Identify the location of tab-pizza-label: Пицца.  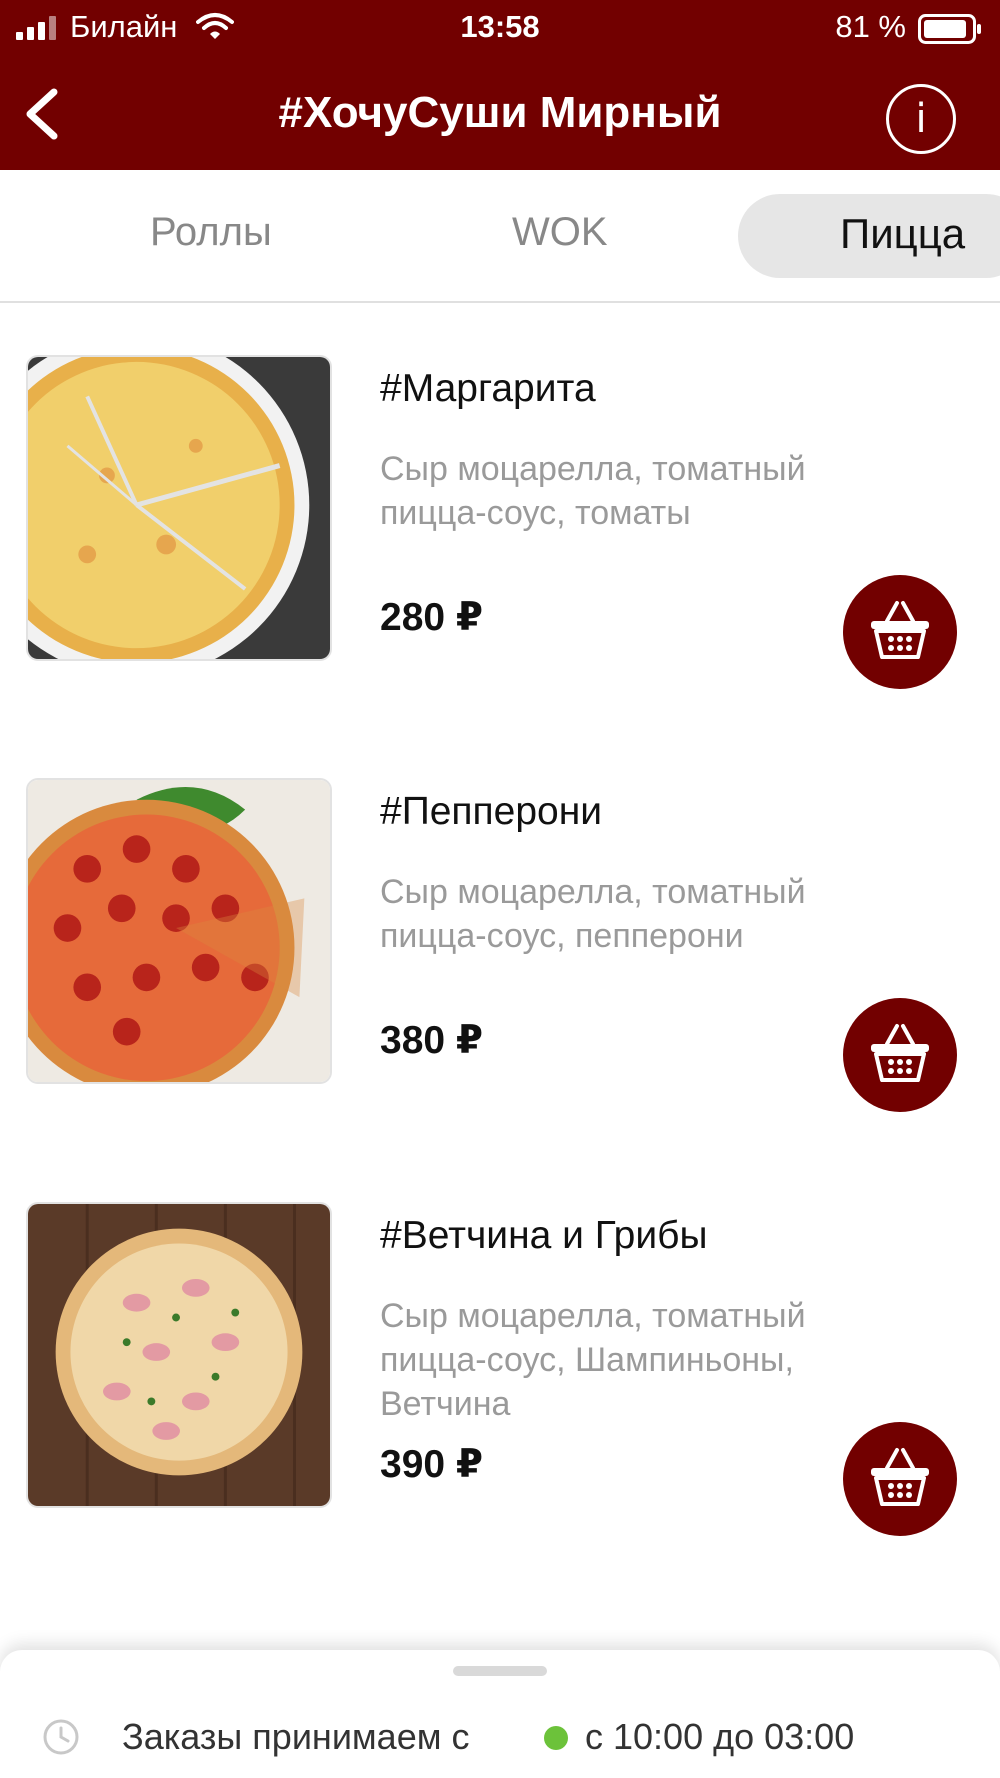
(903, 233).